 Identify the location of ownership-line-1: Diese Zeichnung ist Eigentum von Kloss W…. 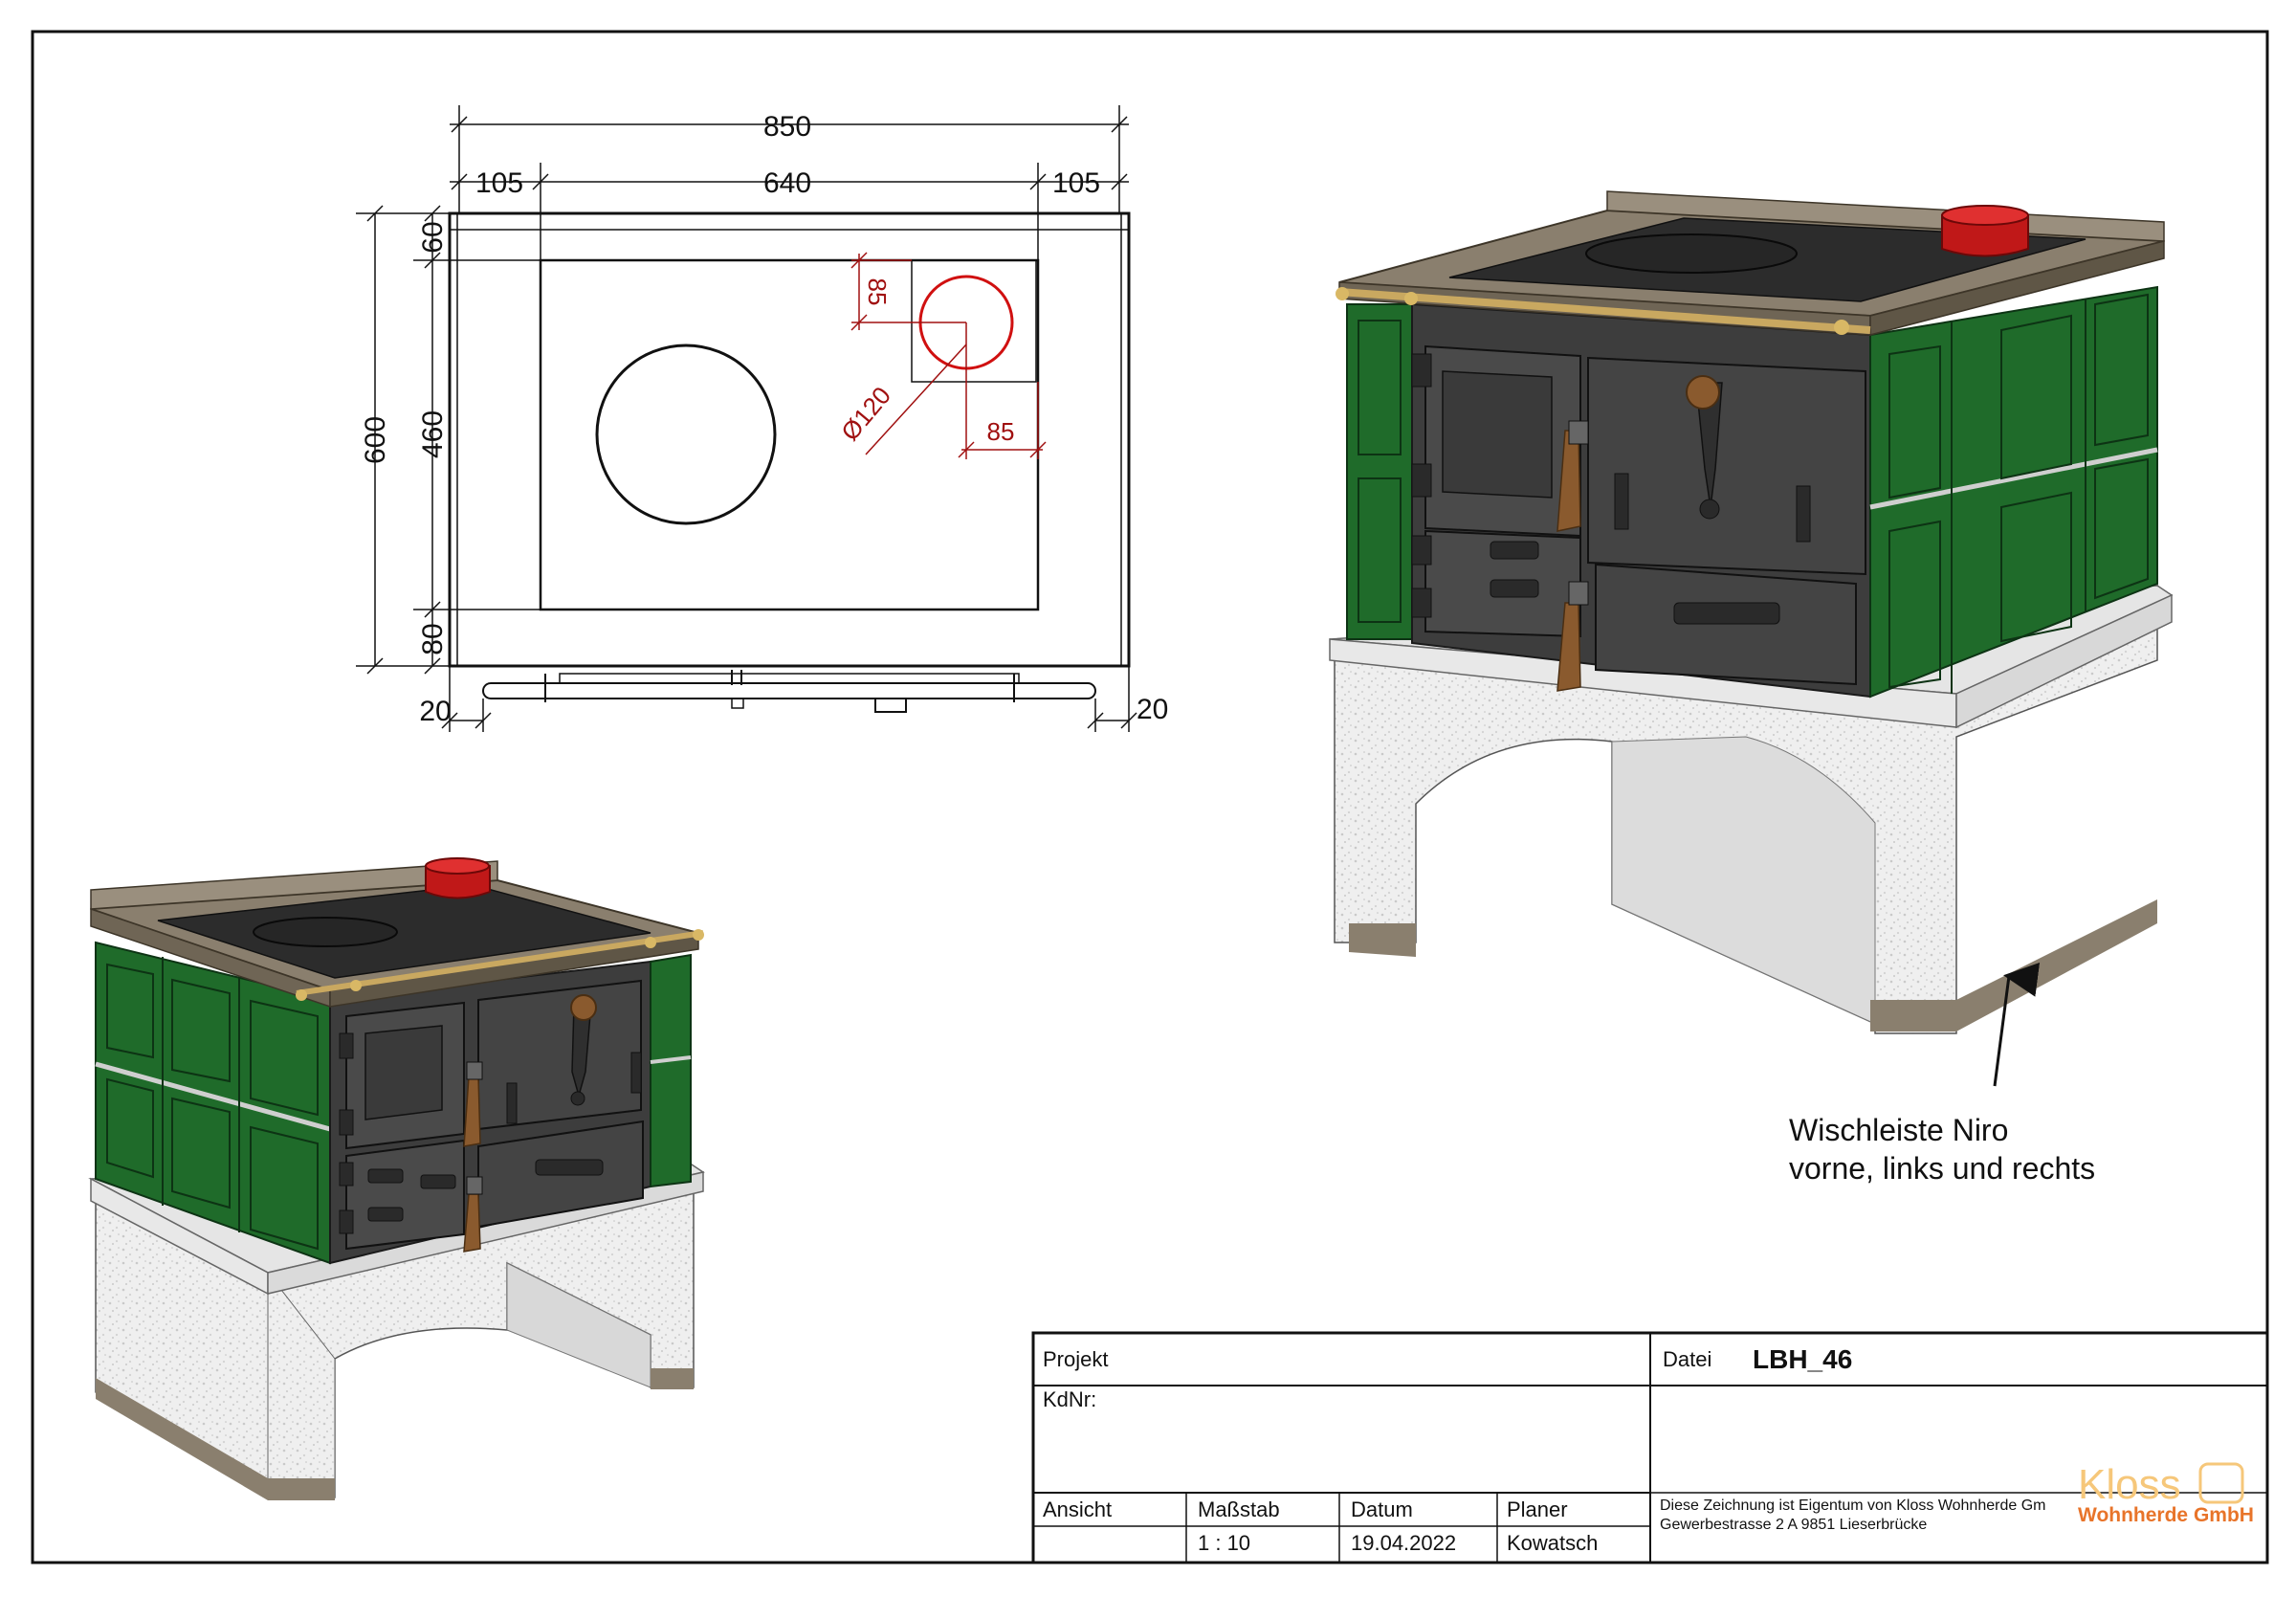
(1853, 1505).